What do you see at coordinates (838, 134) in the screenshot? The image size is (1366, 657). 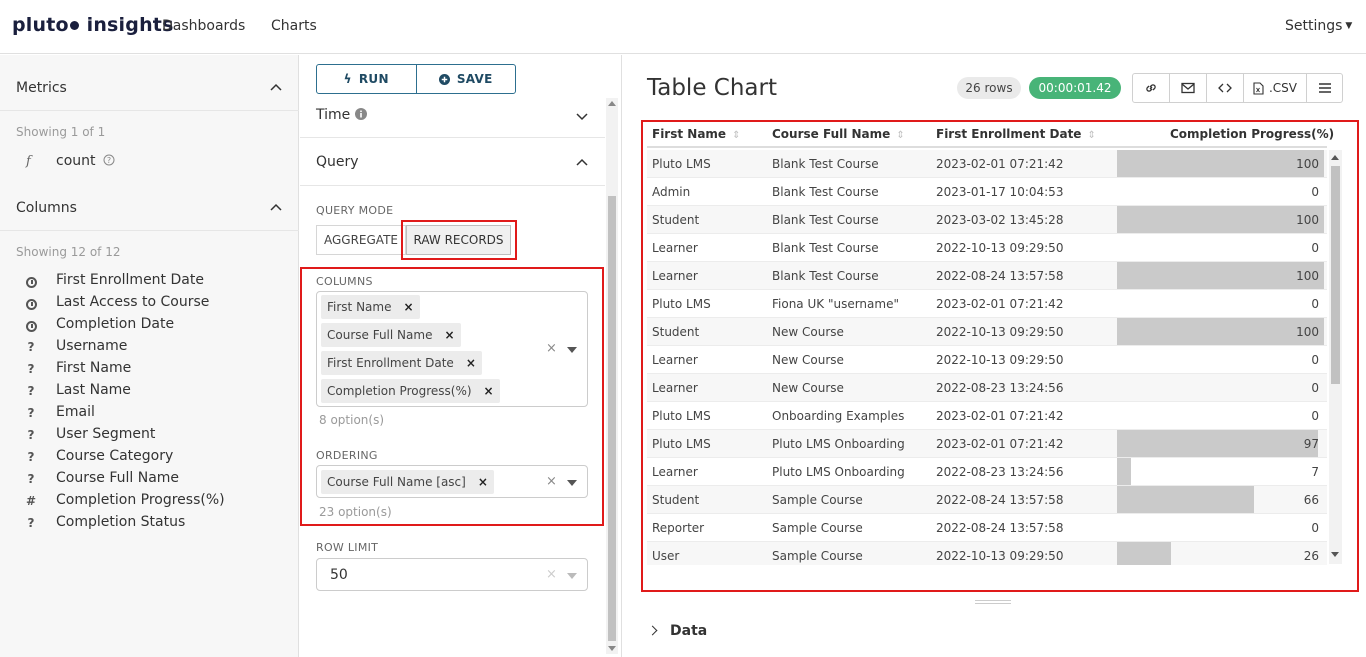 I see `column-header-course: Course Full Name ⇕` at bounding box center [838, 134].